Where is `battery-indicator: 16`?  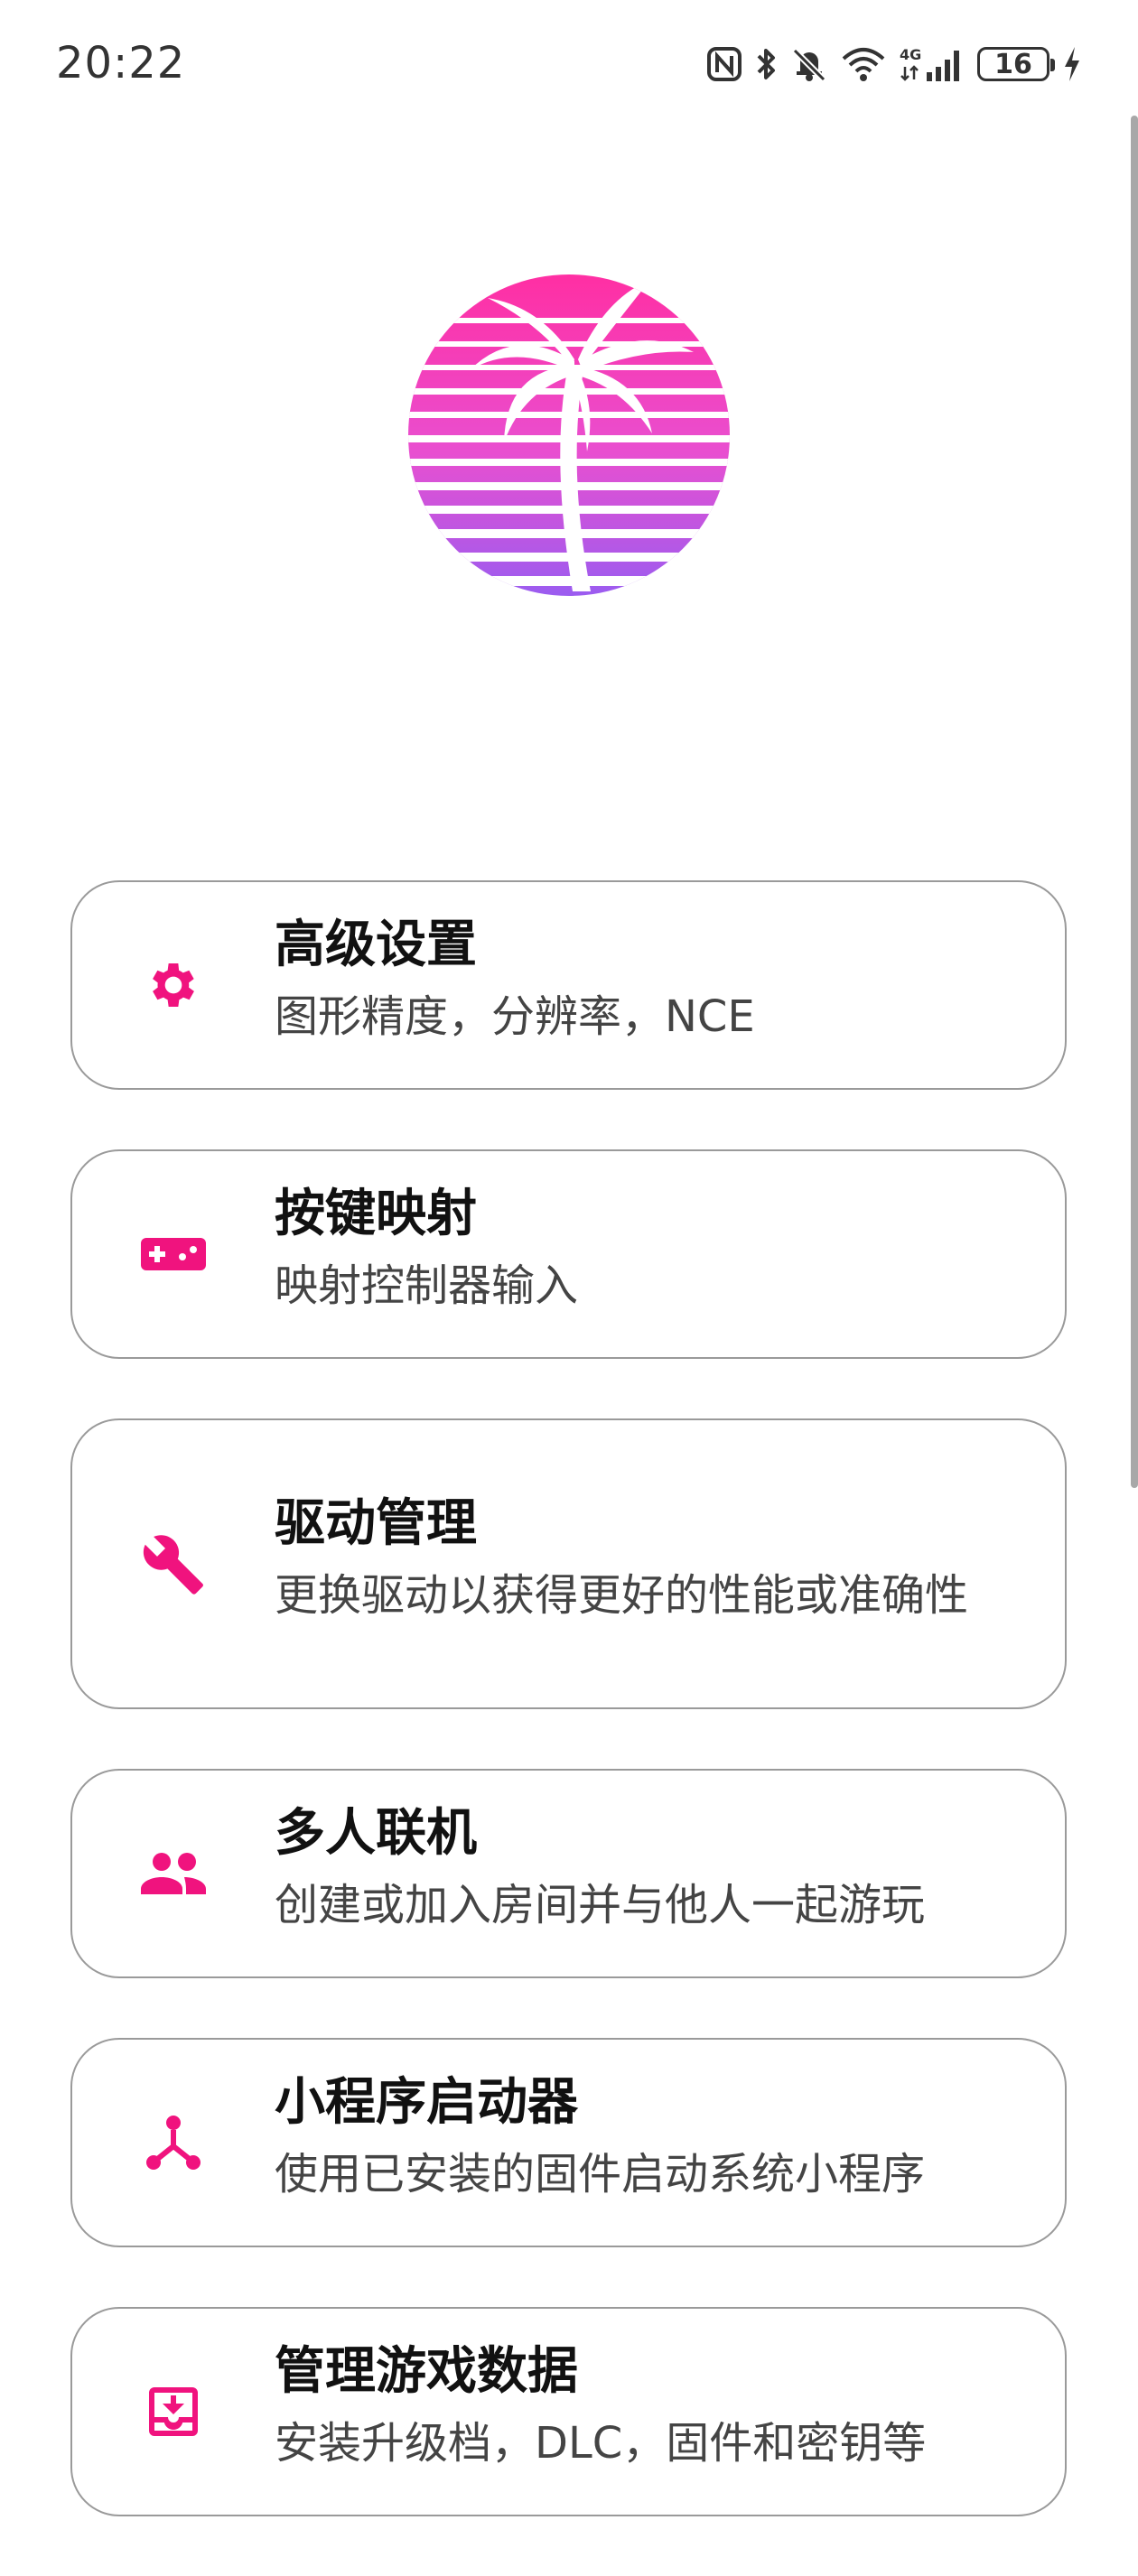
battery-indicator: 16 is located at coordinates (1016, 64).